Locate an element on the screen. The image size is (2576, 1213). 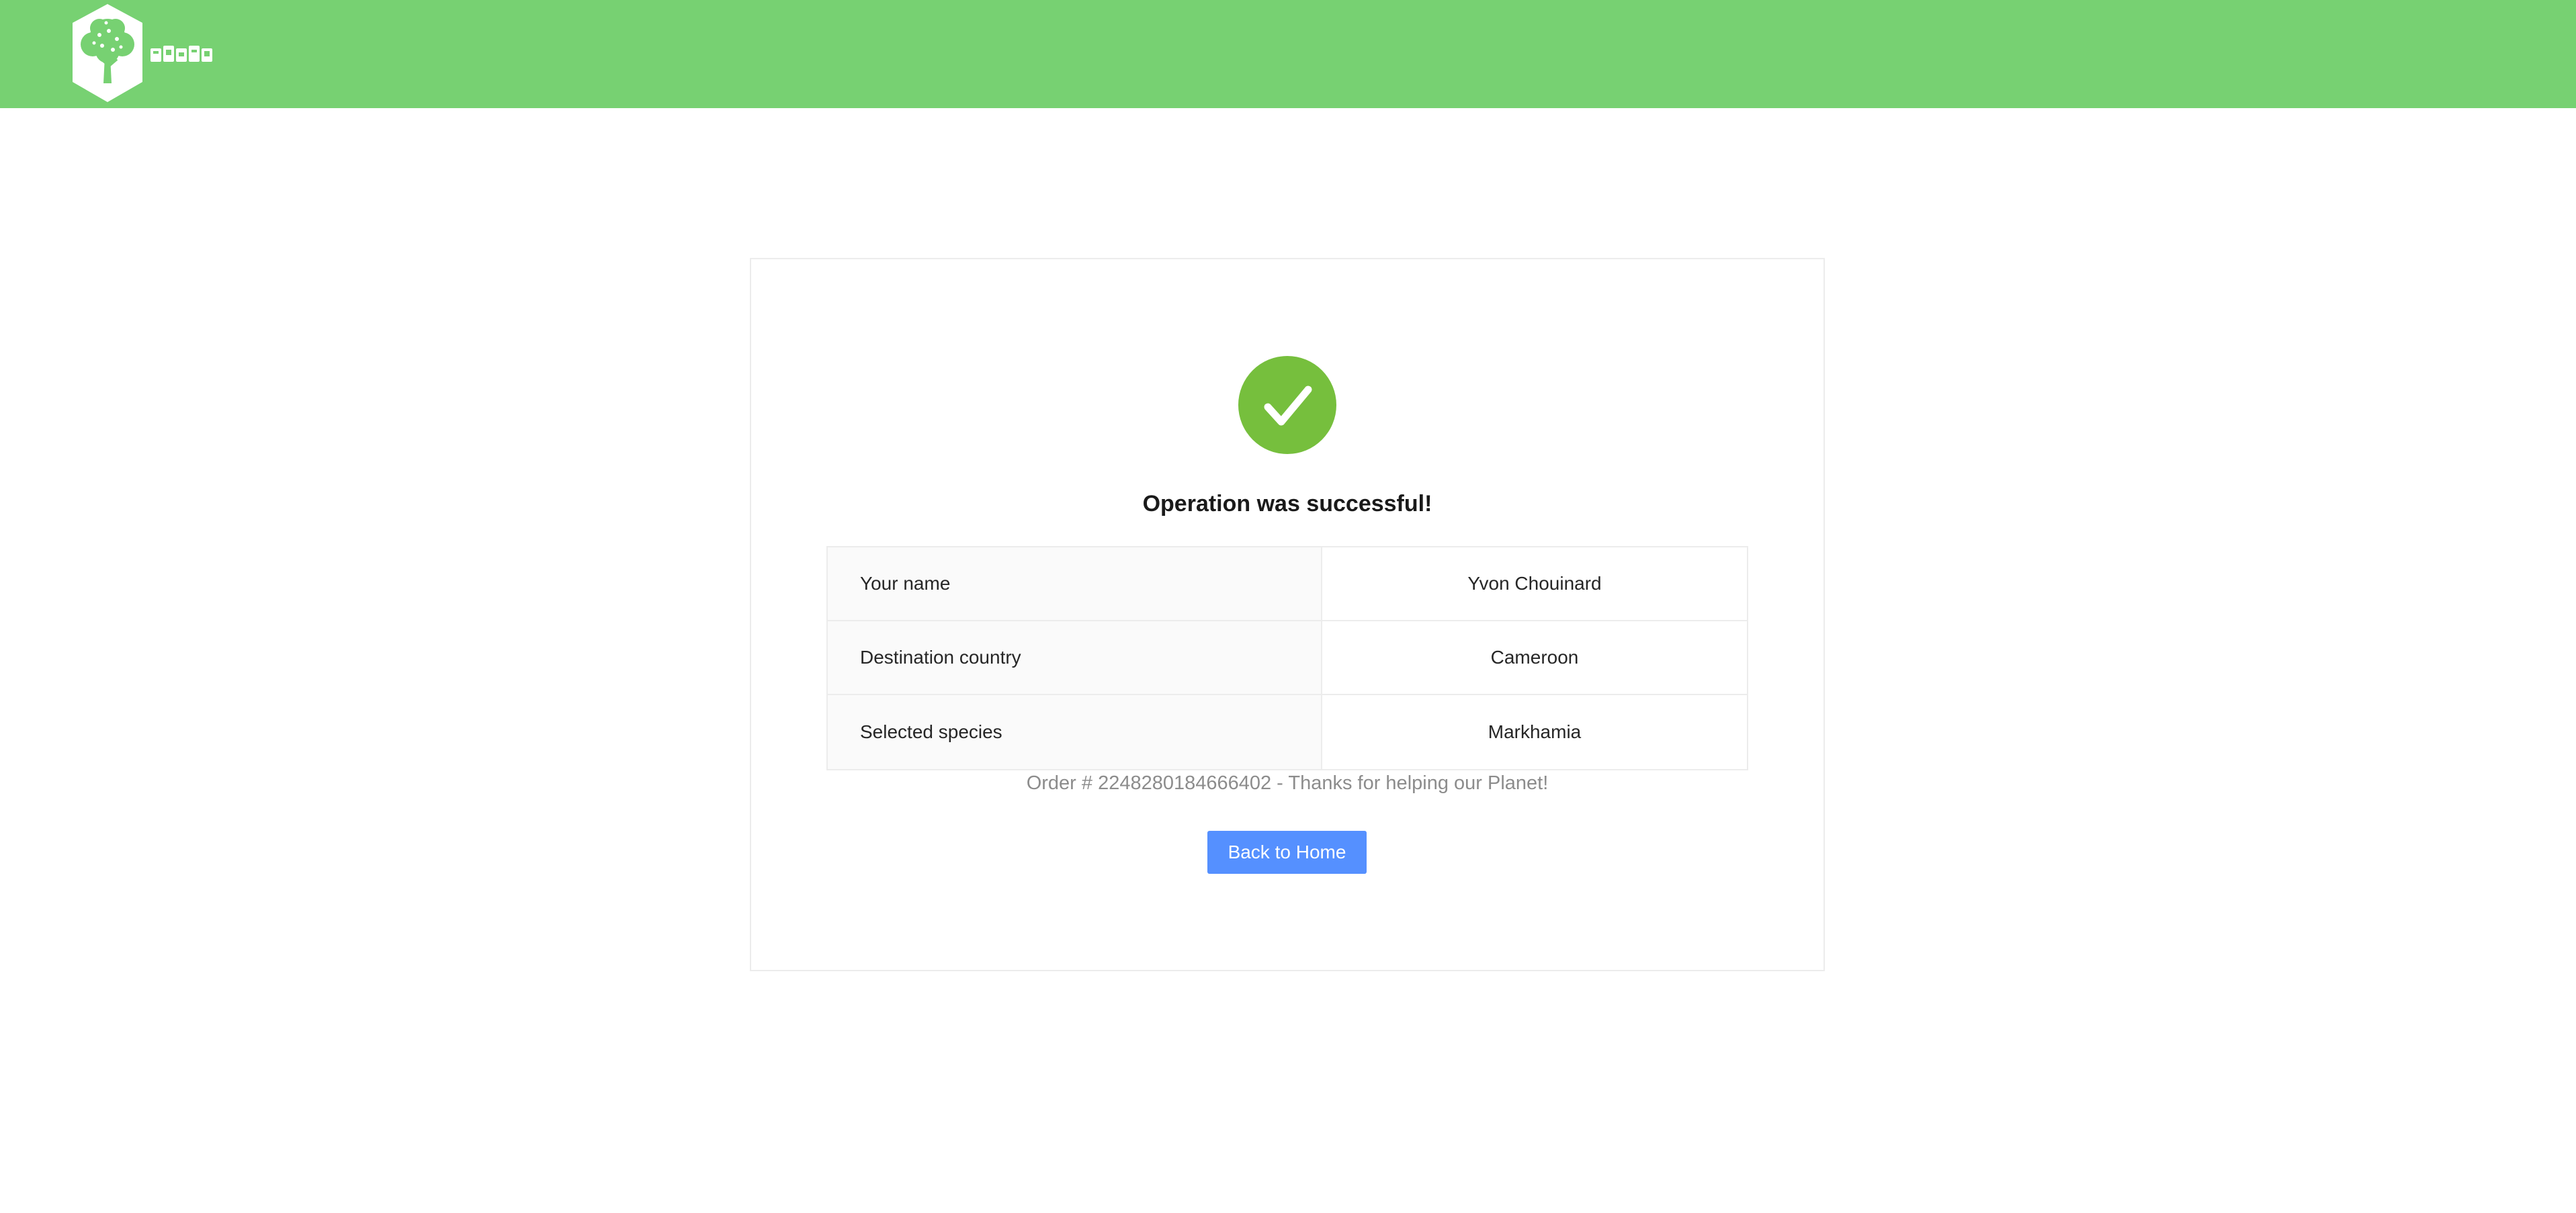
detail-value-selected-species: Markhamia is located at coordinates (1535, 731).